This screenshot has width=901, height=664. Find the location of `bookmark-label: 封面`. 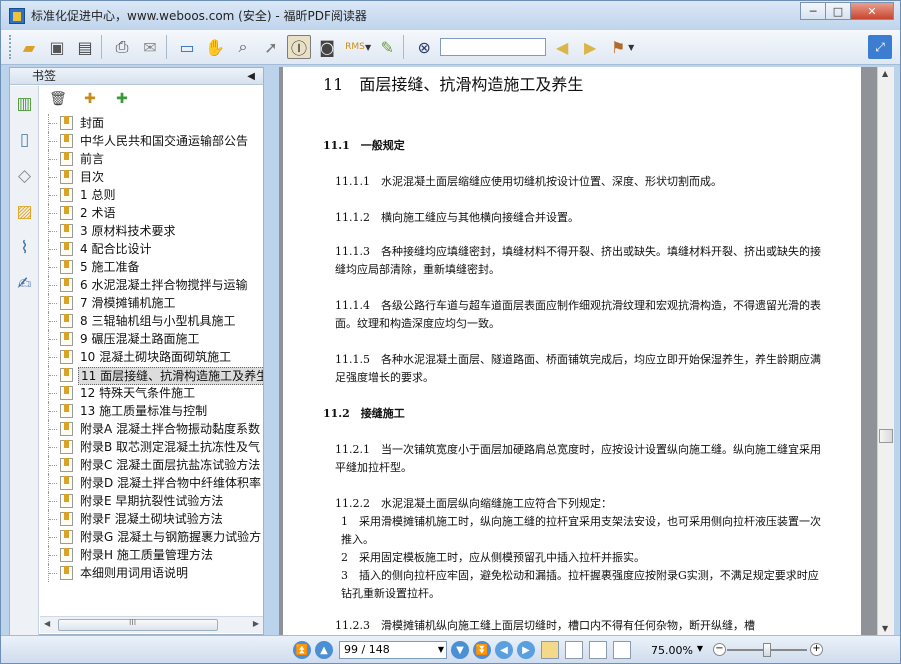

bookmark-label: 封面 is located at coordinates (92, 123).